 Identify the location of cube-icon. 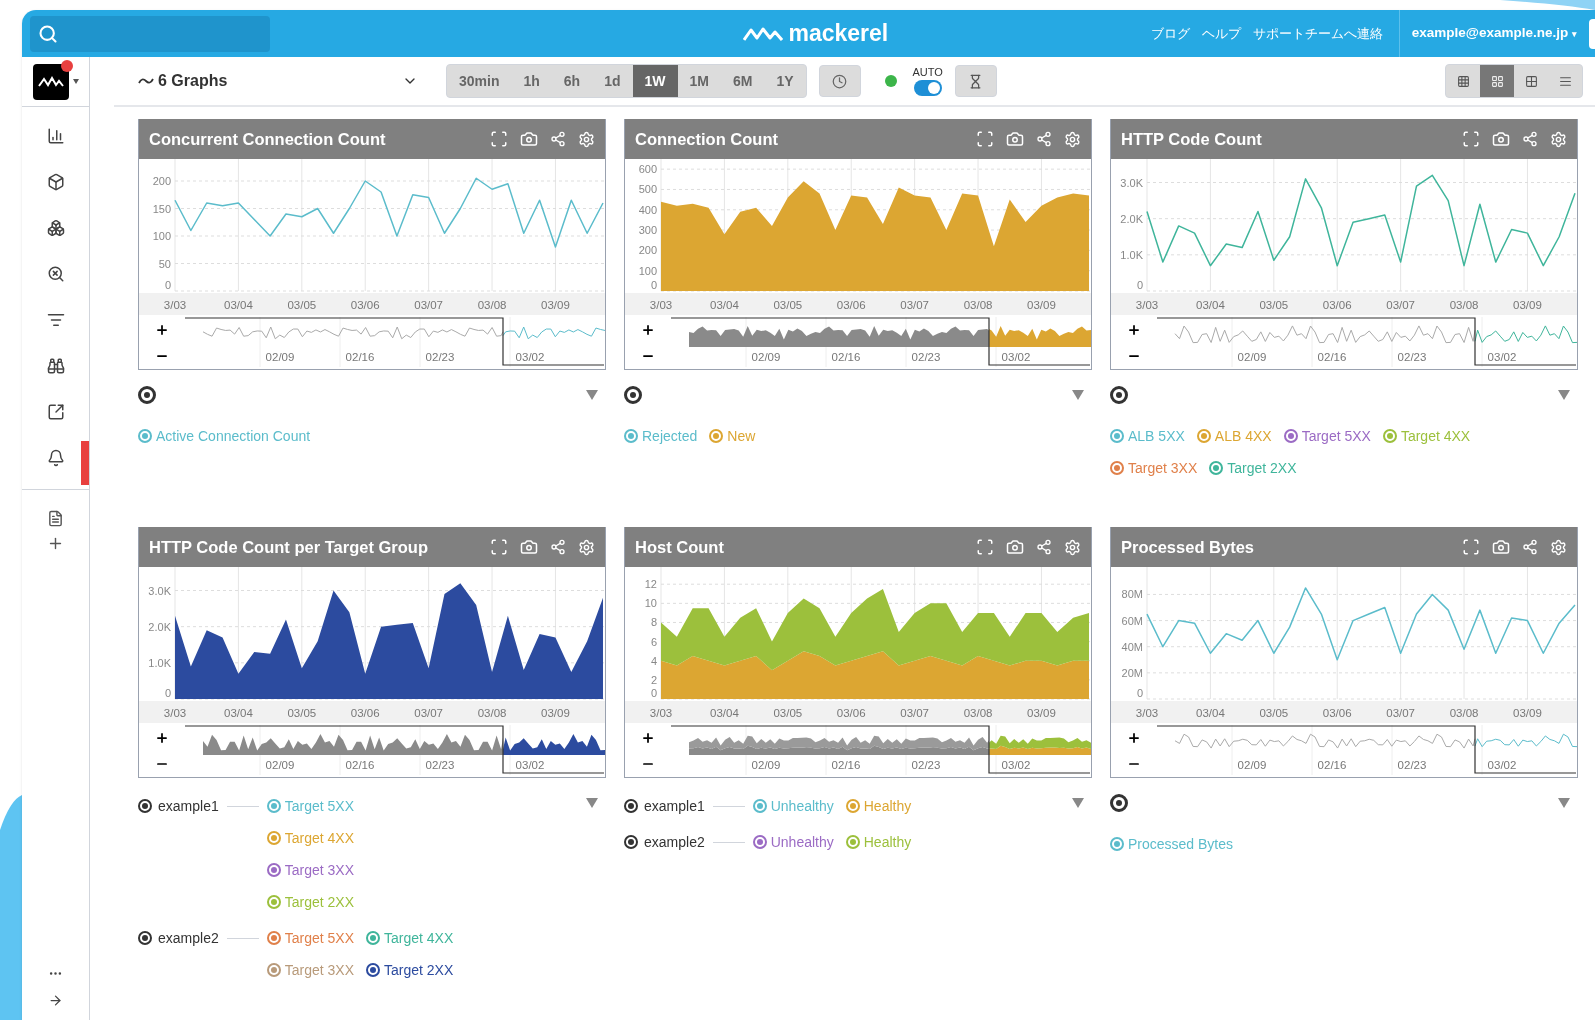
(55, 182).